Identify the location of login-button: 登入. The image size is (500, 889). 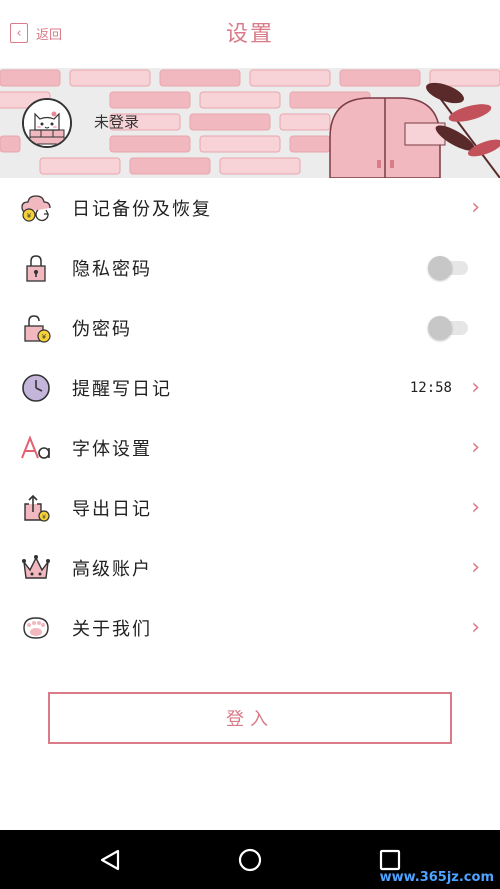
(250, 718).